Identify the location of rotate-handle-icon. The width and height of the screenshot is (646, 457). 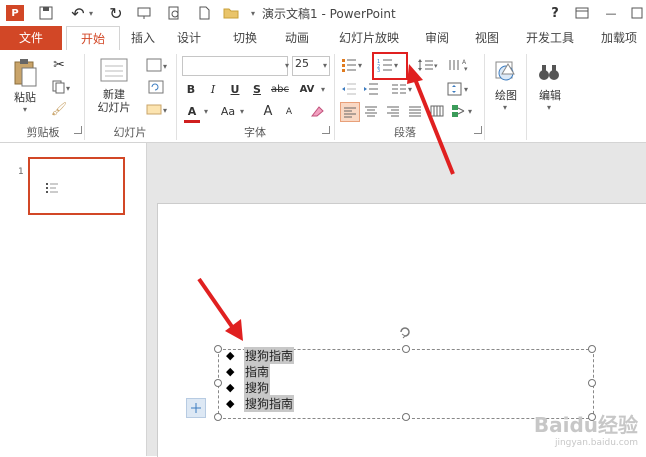
(405, 332).